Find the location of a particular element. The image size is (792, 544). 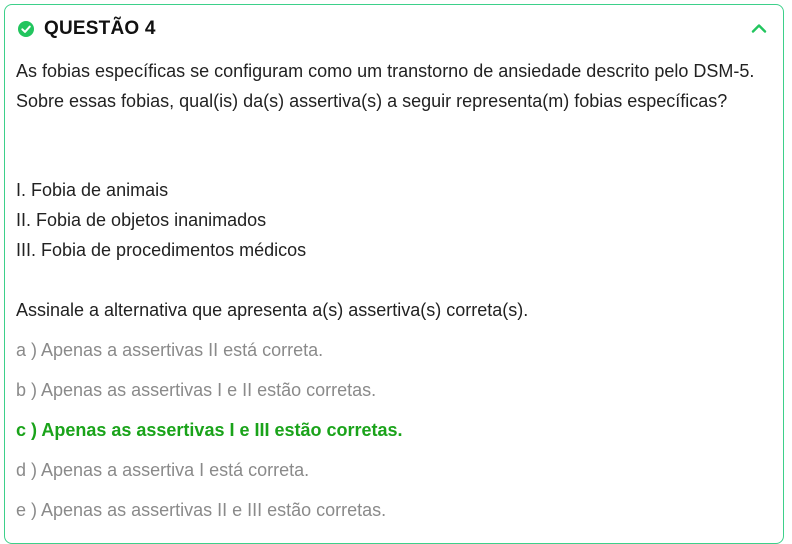

assertive-item: II. Fobia de objetos inanimados is located at coordinates (141, 220).